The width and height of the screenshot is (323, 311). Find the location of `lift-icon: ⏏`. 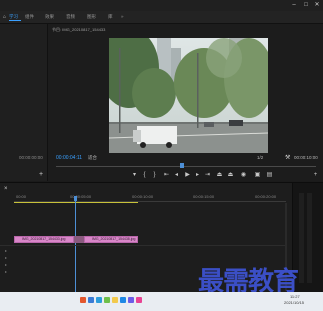

lift-icon: ⏏ is located at coordinates (219, 175).